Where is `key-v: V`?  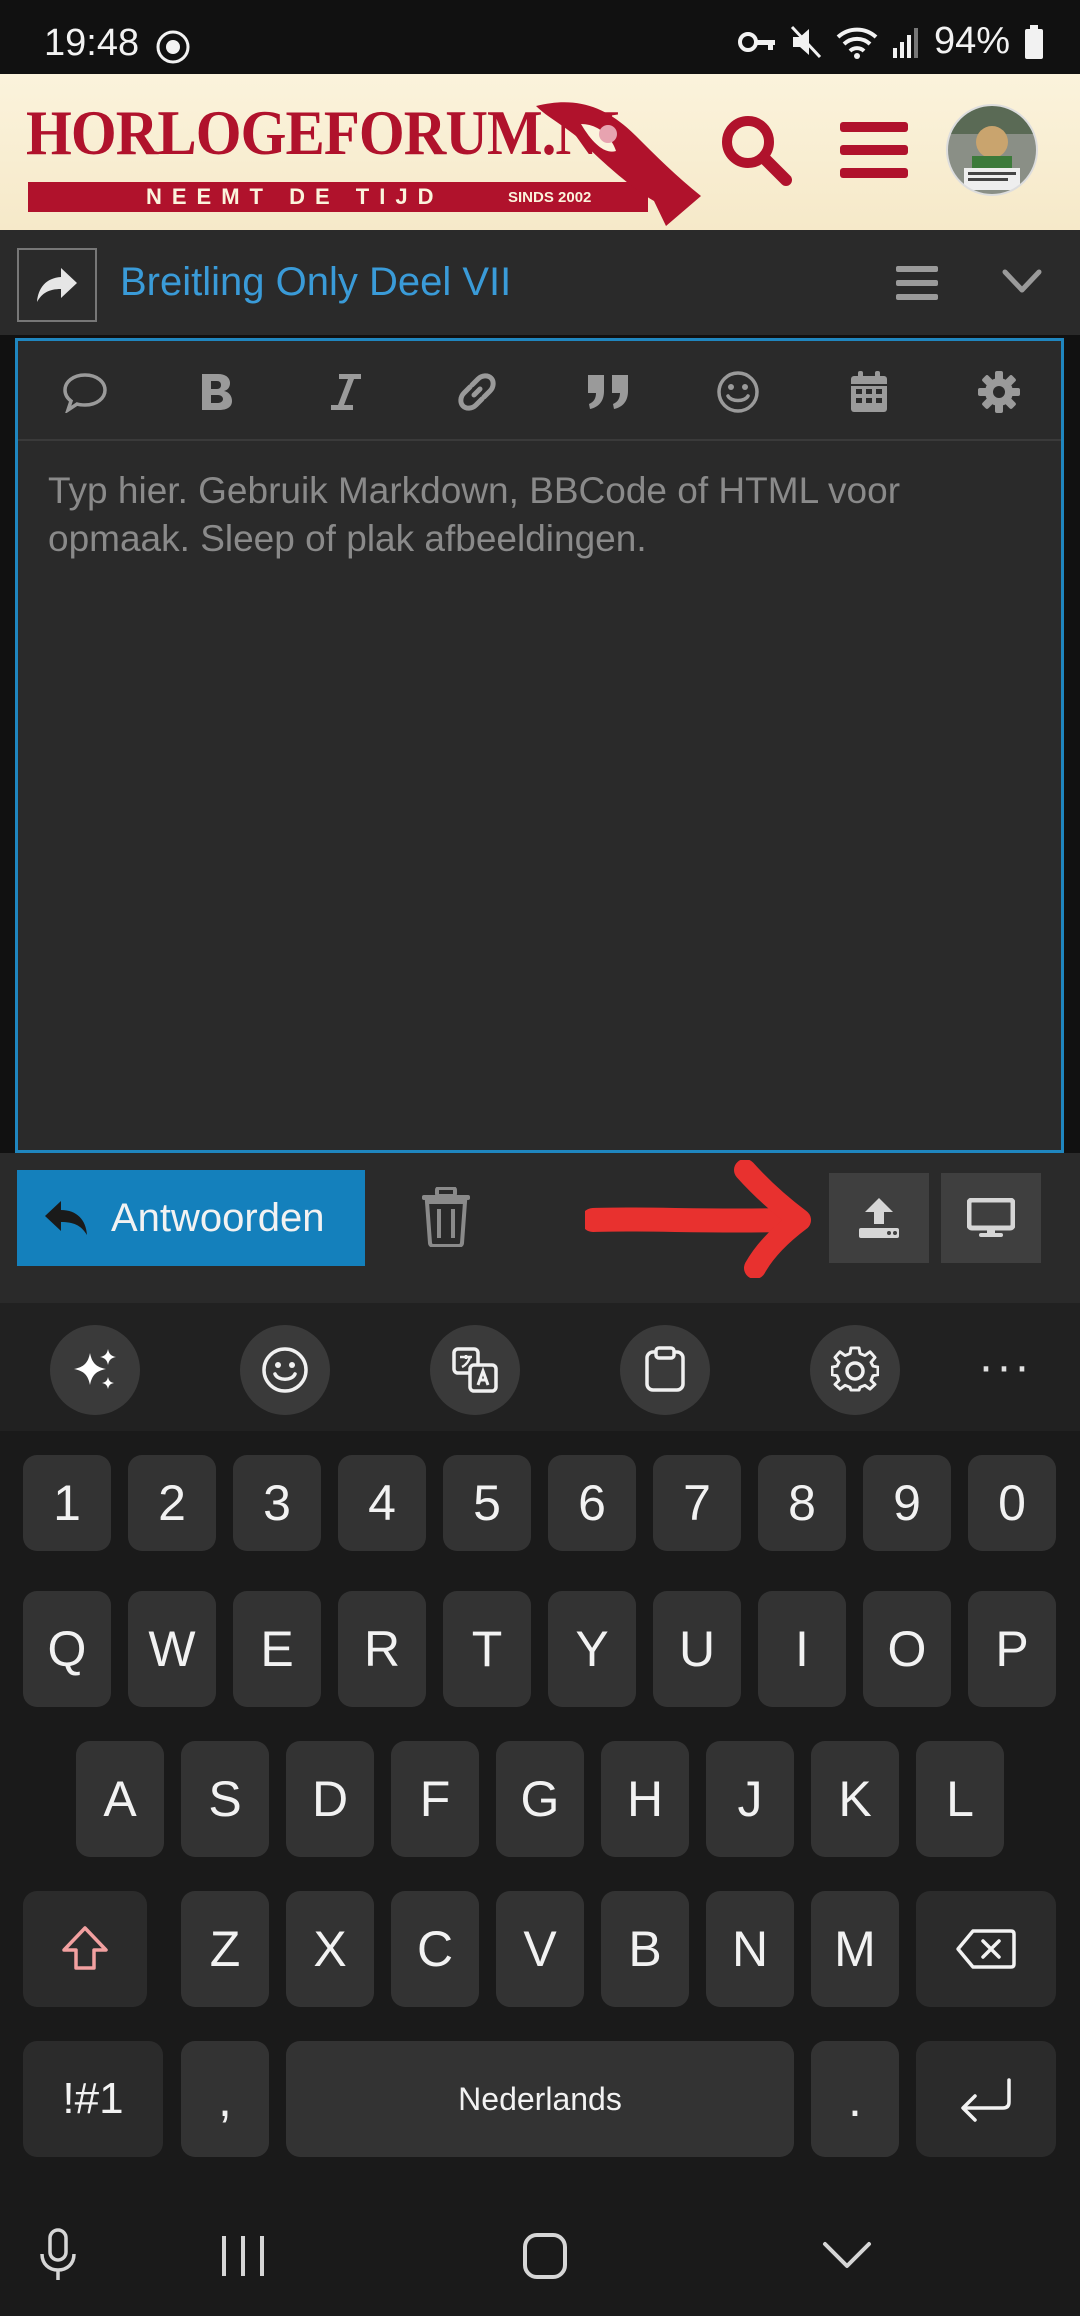 key-v: V is located at coordinates (540, 1949).